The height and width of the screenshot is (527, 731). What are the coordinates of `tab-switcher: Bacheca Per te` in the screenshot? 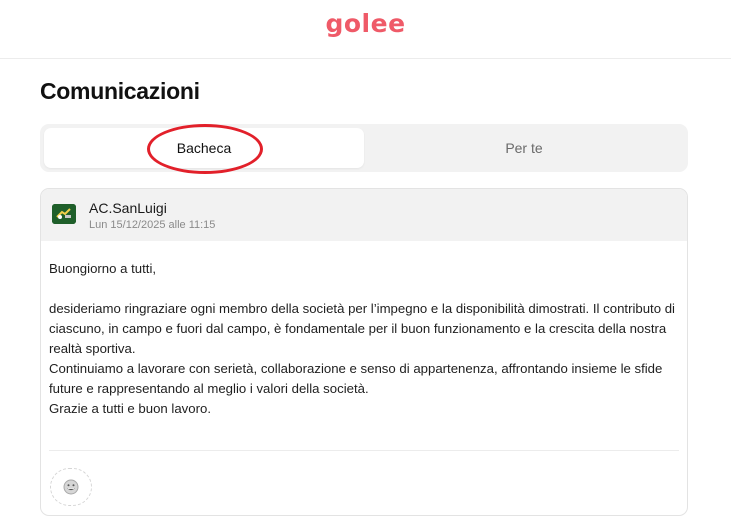 It's located at (364, 148).